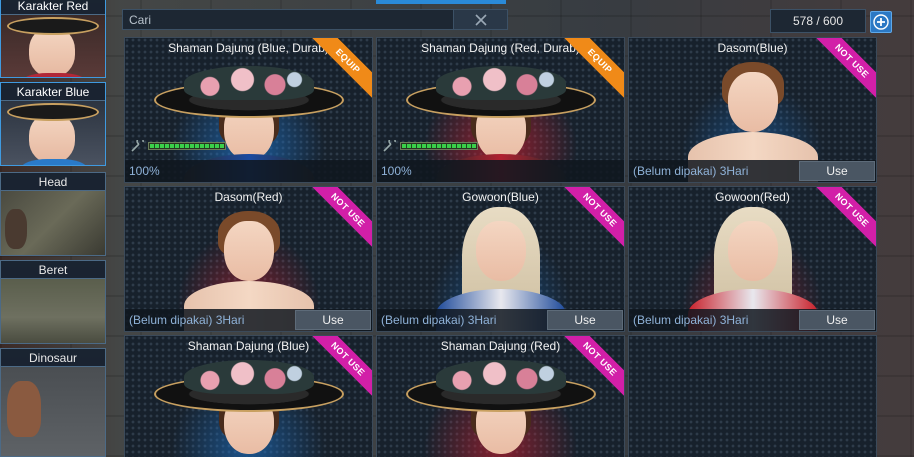 The width and height of the screenshot is (914, 457). I want to click on expand-inventory-button, so click(881, 22).